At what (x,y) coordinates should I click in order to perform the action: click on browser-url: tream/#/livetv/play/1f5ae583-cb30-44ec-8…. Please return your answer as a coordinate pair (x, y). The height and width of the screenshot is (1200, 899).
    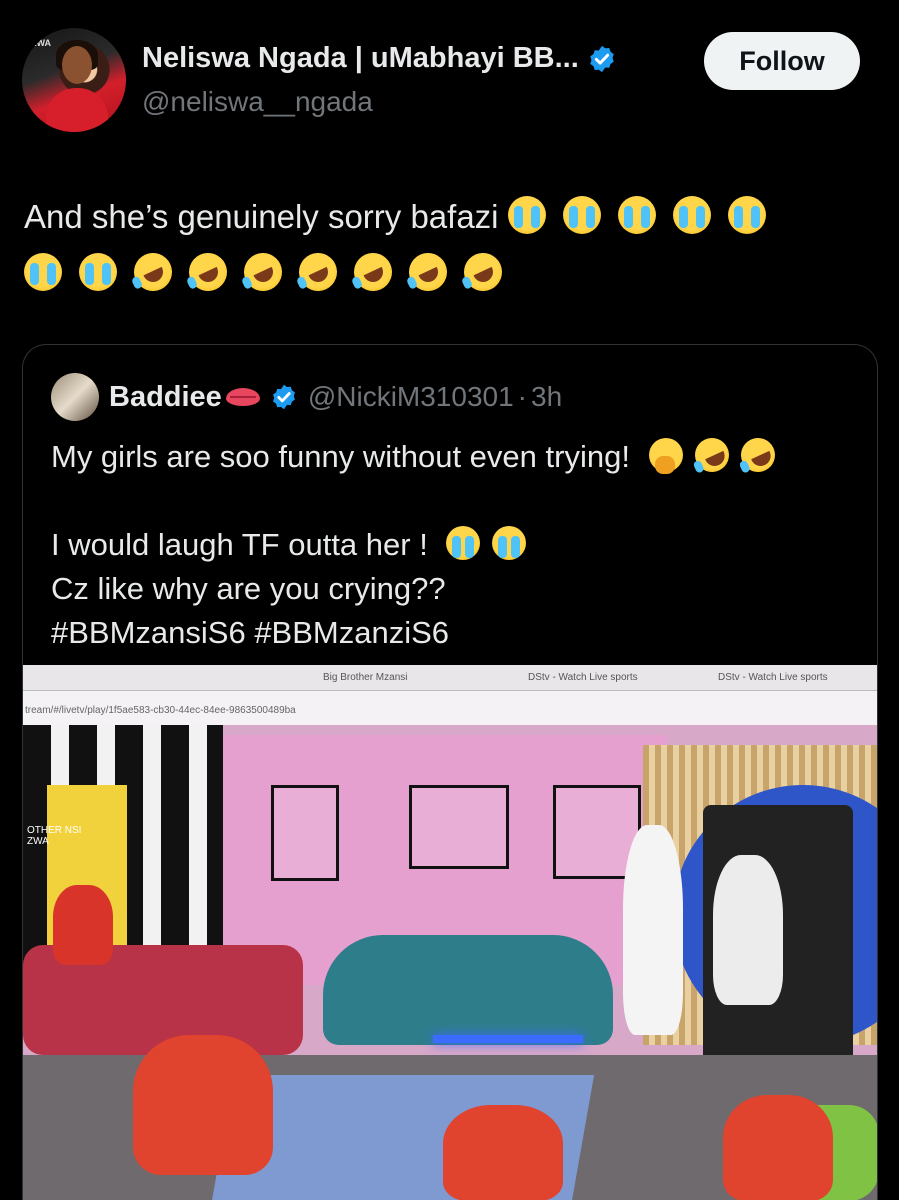
    Looking at the image, I should click on (160, 710).